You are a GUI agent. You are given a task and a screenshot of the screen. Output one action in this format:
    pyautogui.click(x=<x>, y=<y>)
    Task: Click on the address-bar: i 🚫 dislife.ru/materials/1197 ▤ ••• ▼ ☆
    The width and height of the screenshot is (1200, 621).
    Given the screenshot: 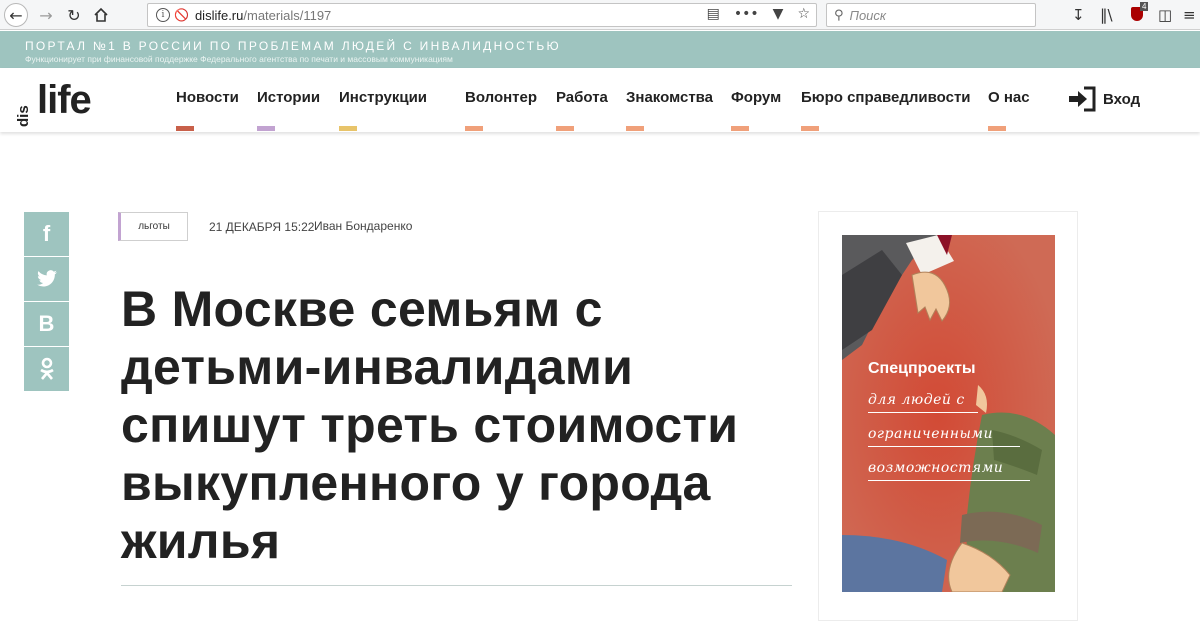 What is the action you would take?
    pyautogui.click(x=482, y=15)
    